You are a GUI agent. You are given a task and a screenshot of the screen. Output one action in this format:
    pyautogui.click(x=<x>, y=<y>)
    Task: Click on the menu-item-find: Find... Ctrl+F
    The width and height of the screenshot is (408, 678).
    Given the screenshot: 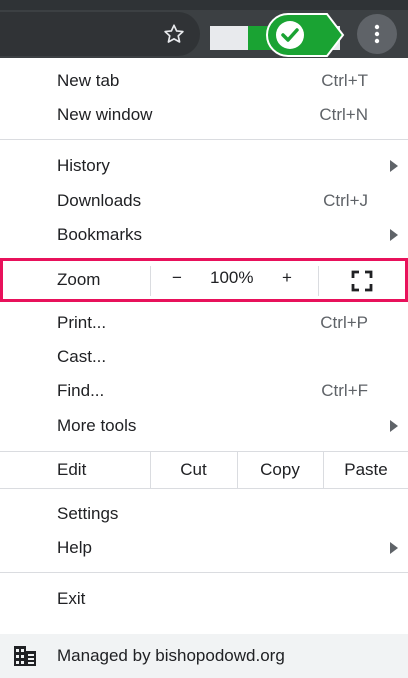 What is the action you would take?
    pyautogui.click(x=204, y=391)
    